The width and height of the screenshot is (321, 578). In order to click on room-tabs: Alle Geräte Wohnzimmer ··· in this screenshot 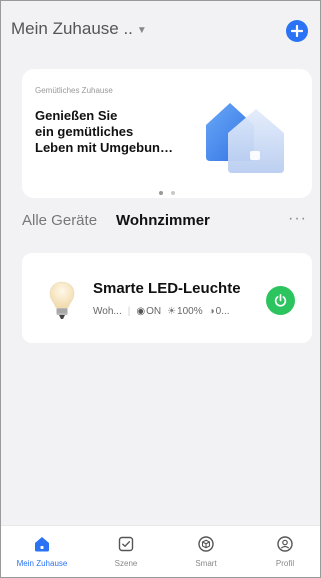, I will do `click(166, 222)`.